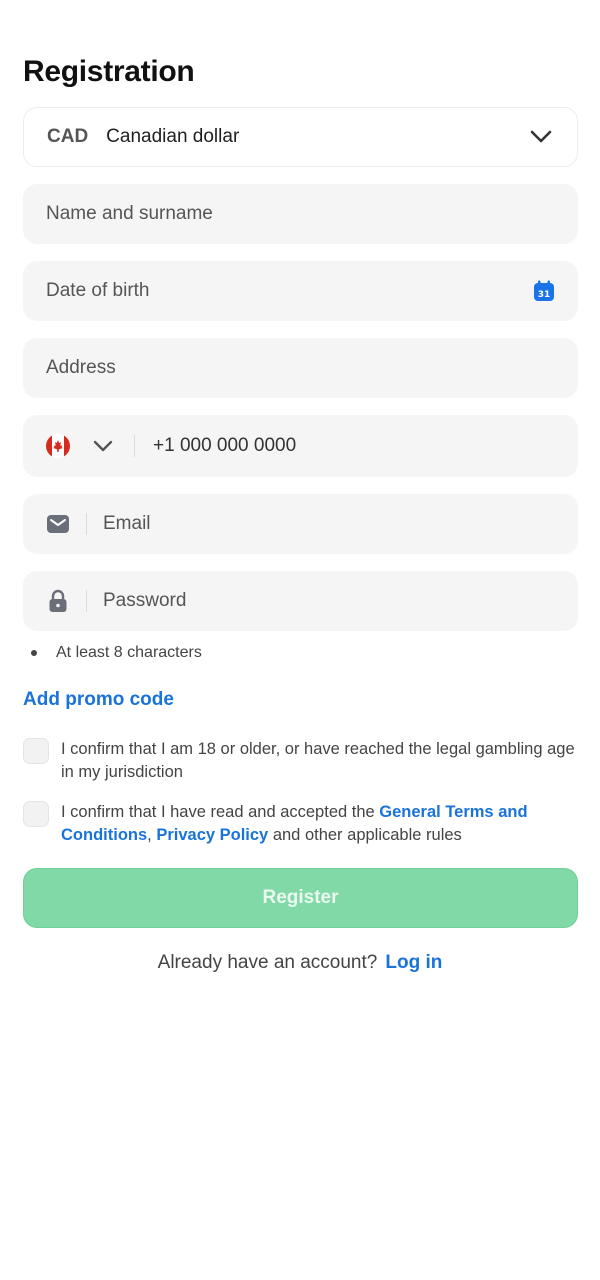 This screenshot has height=1280, width=600. What do you see at coordinates (98, 700) in the screenshot?
I see `add-promo-code-link: Add promo code` at bounding box center [98, 700].